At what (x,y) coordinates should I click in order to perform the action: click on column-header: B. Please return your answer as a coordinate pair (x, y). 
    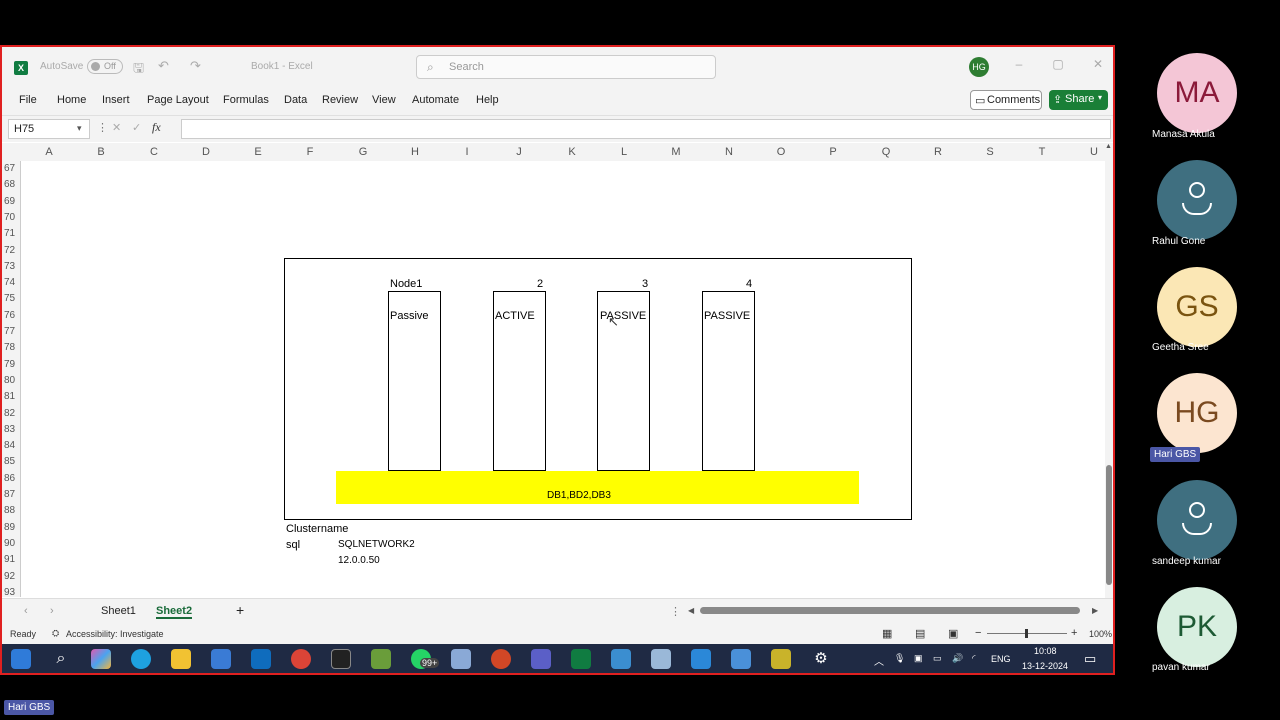
    Looking at the image, I should click on (101, 152).